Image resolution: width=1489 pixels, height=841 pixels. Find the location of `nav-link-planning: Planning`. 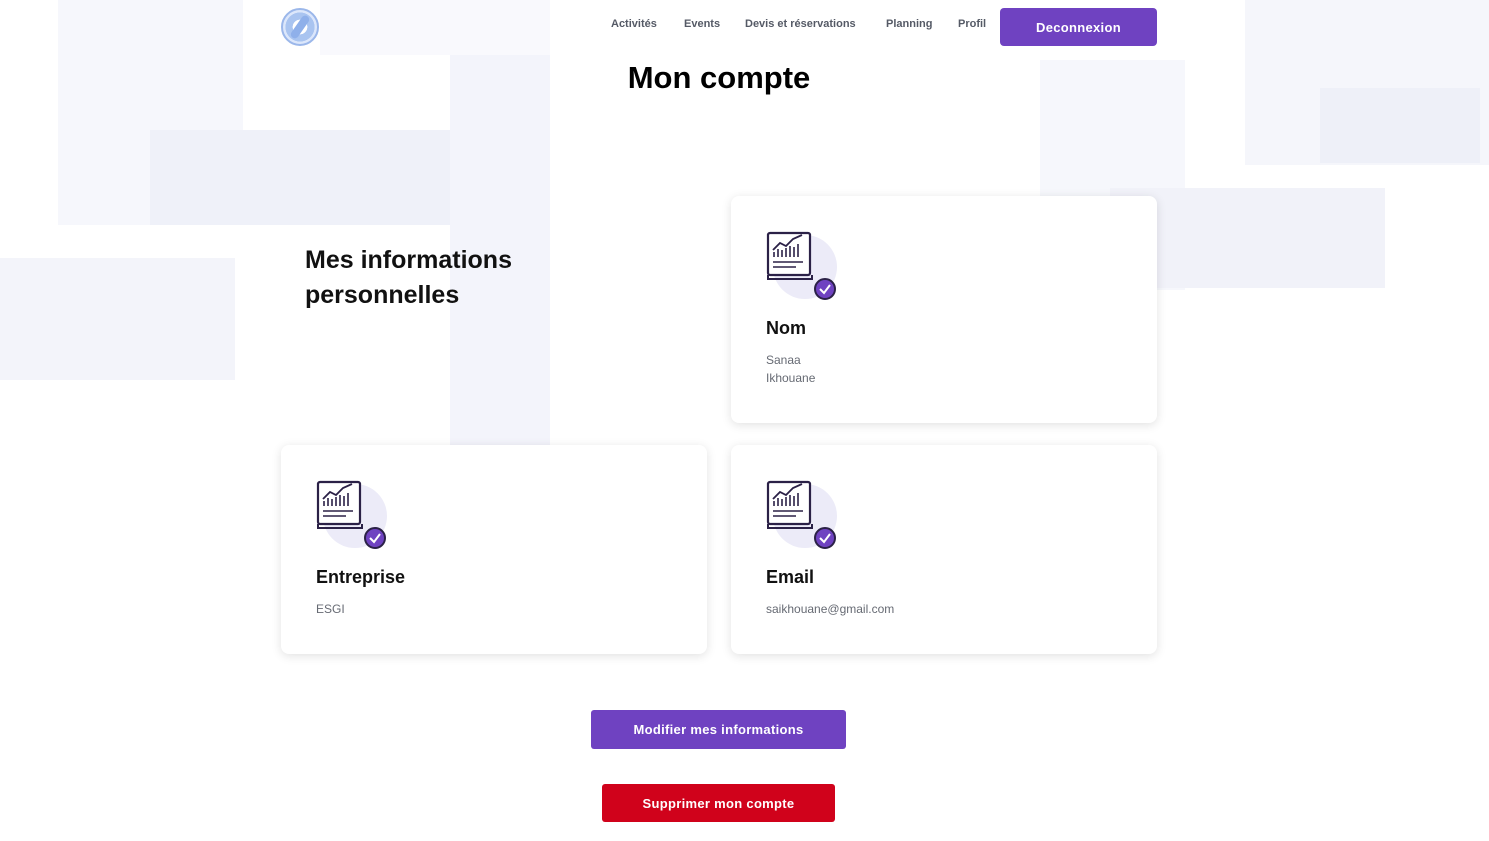

nav-link-planning: Planning is located at coordinates (909, 24).